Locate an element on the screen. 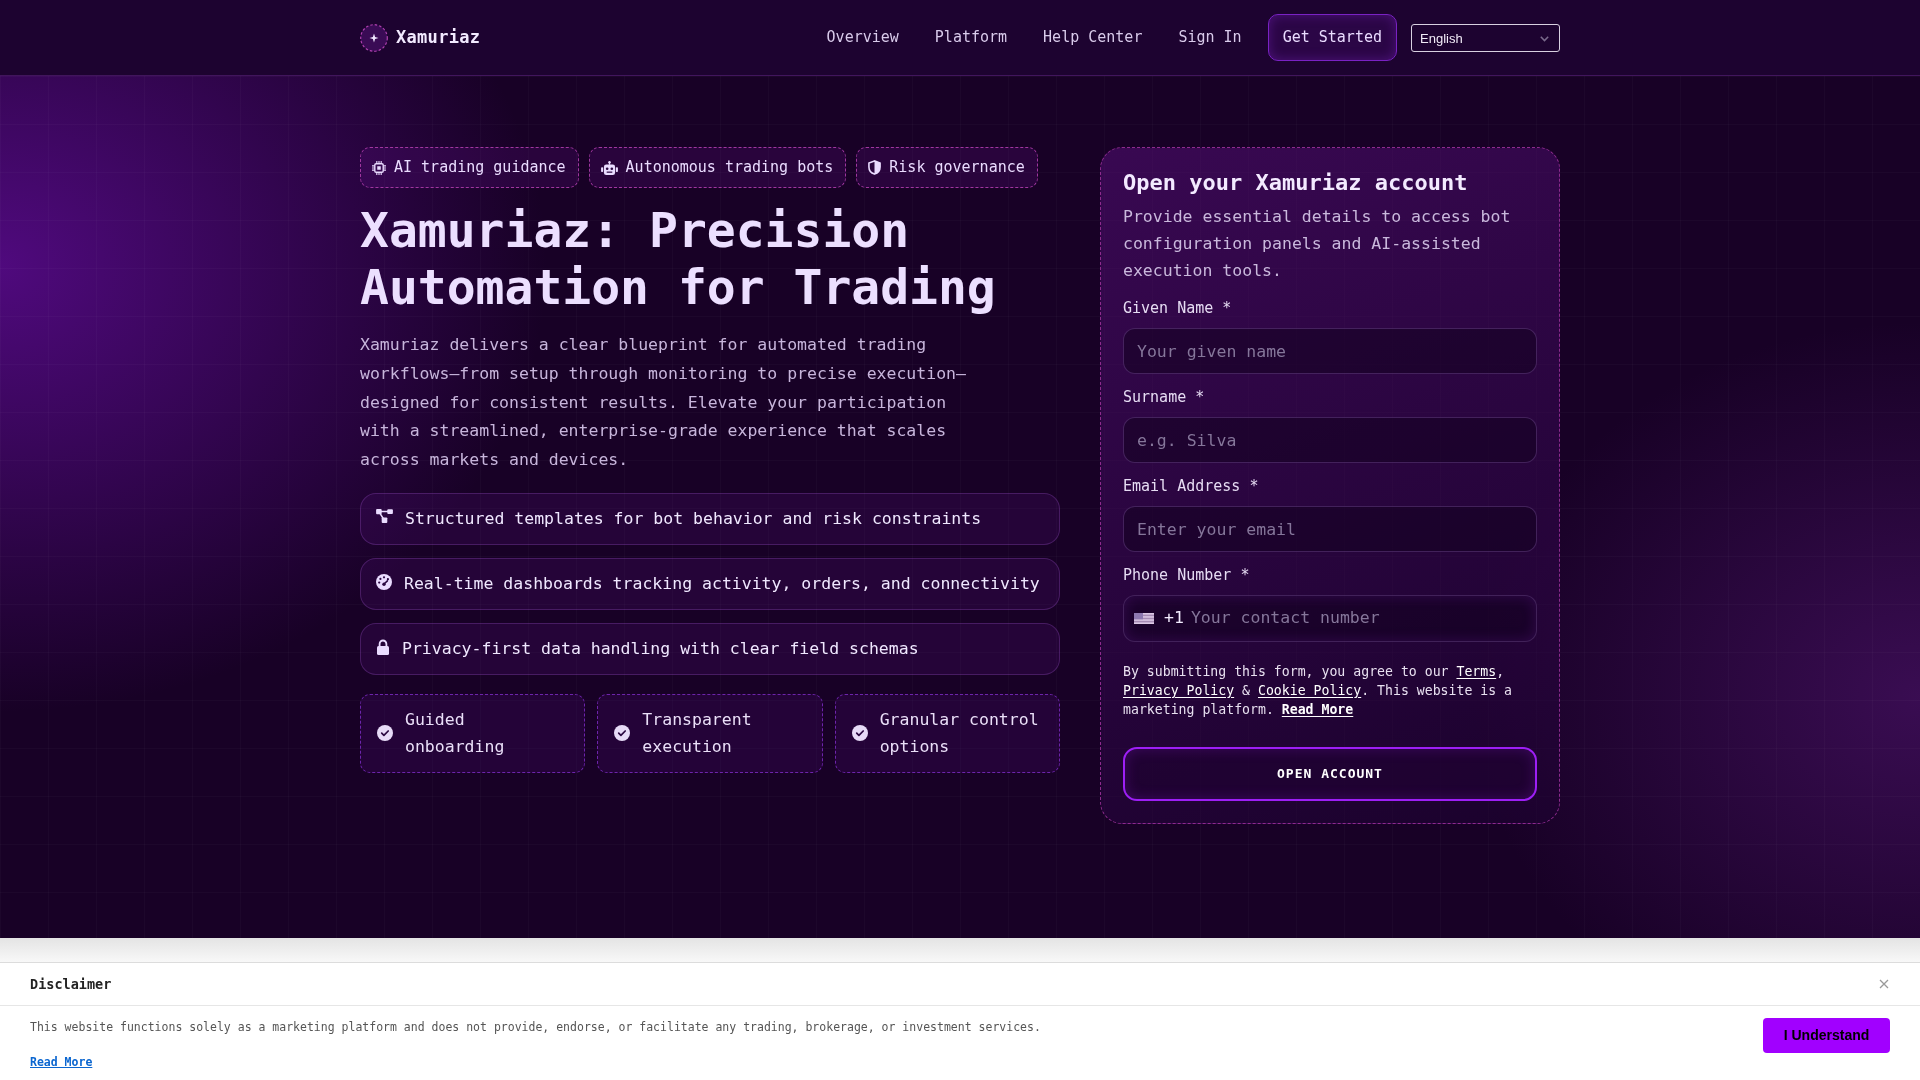 The height and width of the screenshot is (1080, 1920). field-label: Surname * is located at coordinates (1164, 397).